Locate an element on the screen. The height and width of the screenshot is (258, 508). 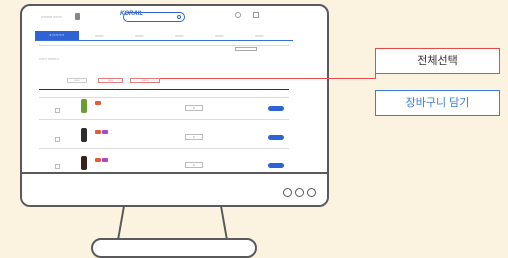
select-all-callout: 전체선택 is located at coordinates (437, 61).